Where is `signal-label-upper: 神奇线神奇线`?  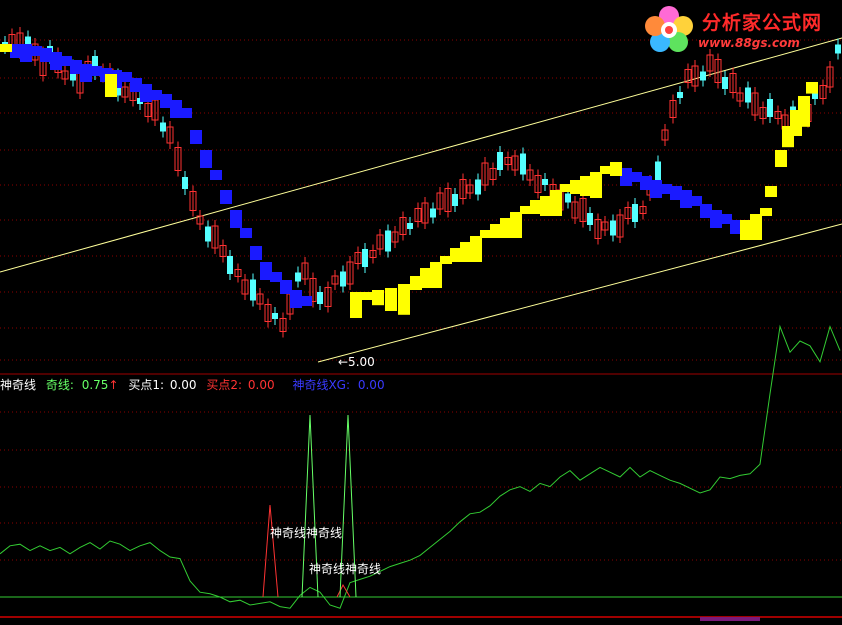
signal-label-upper: 神奇线神奇线 is located at coordinates (306, 533).